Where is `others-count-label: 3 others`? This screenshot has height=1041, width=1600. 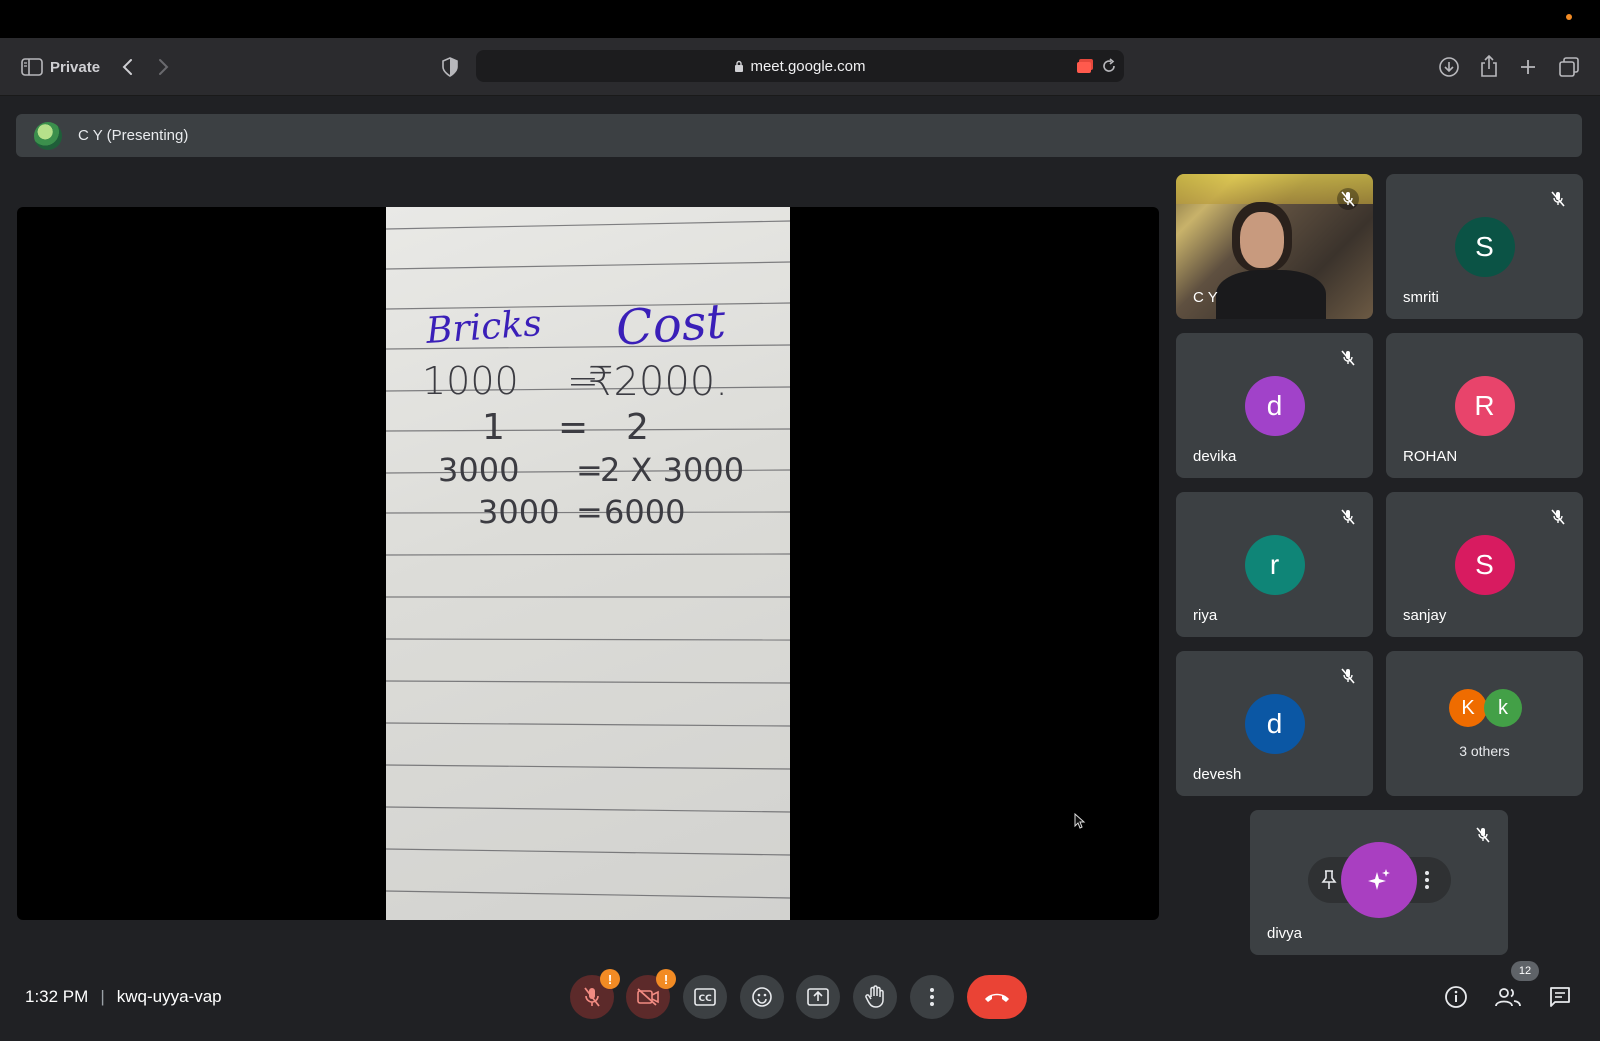 others-count-label: 3 others is located at coordinates (1484, 751).